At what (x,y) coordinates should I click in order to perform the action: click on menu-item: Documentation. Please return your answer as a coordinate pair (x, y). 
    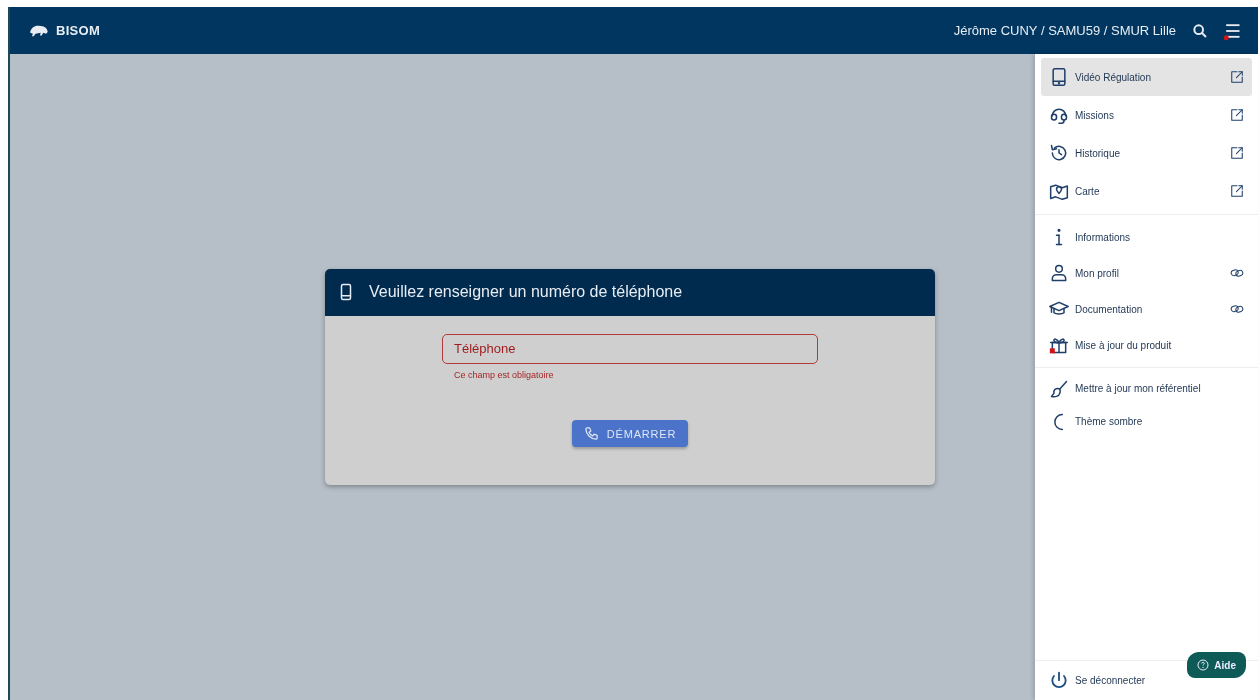
    Looking at the image, I should click on (1146, 309).